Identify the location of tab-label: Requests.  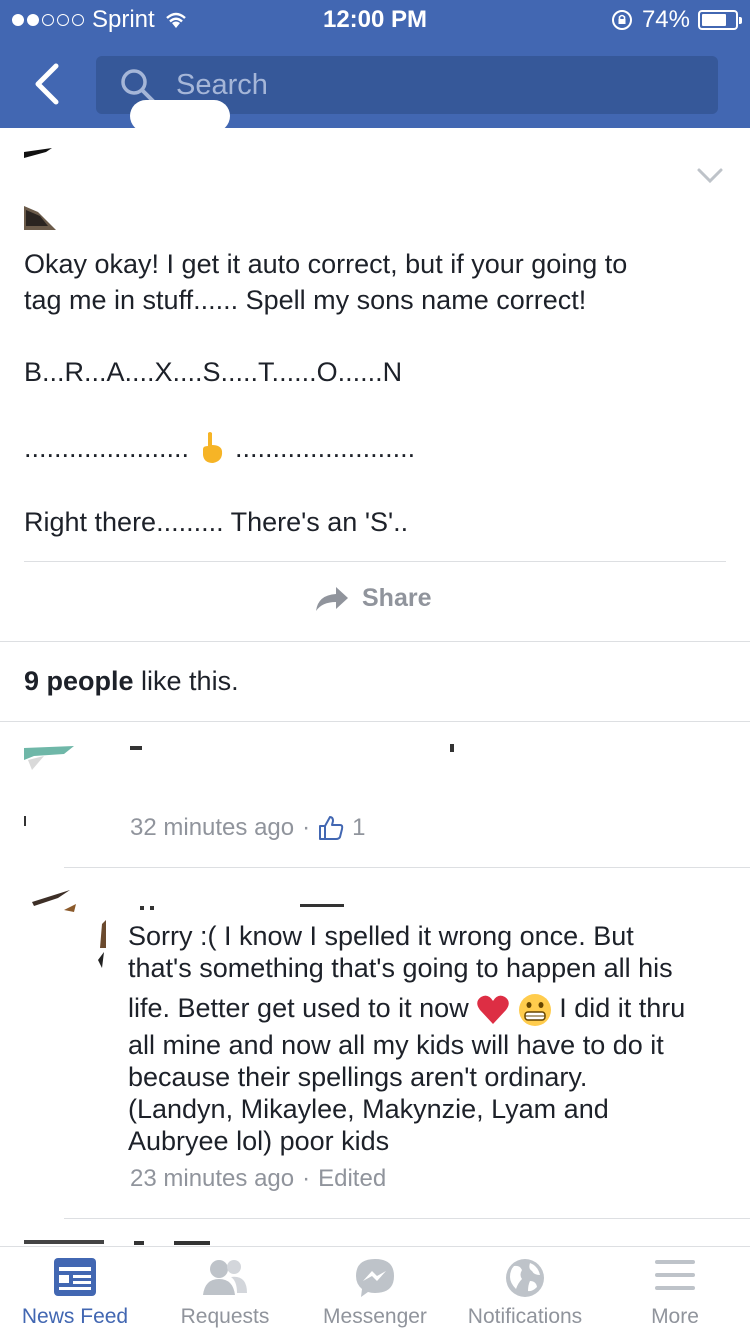
(225, 1316).